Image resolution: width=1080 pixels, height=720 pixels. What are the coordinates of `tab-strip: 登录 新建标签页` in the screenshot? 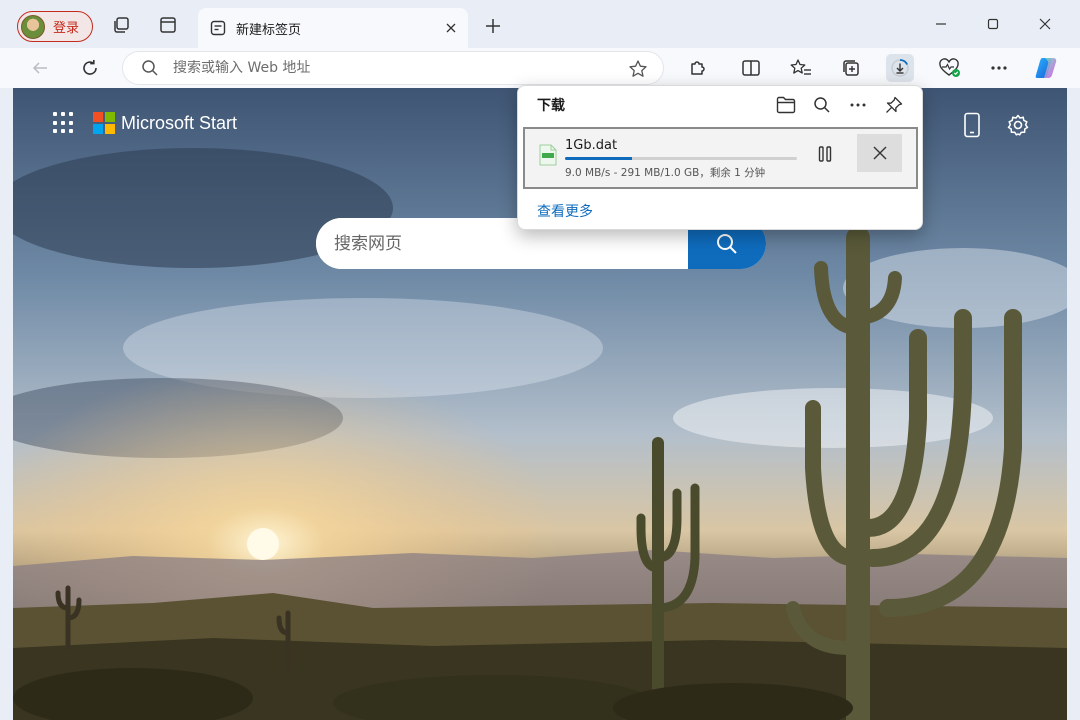 It's located at (540, 24).